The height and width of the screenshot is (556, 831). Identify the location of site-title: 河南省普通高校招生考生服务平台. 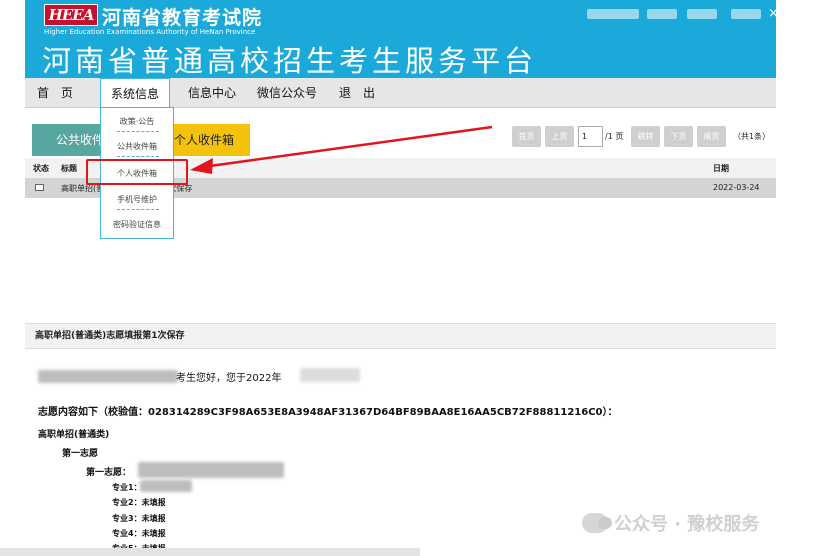
(290, 61).